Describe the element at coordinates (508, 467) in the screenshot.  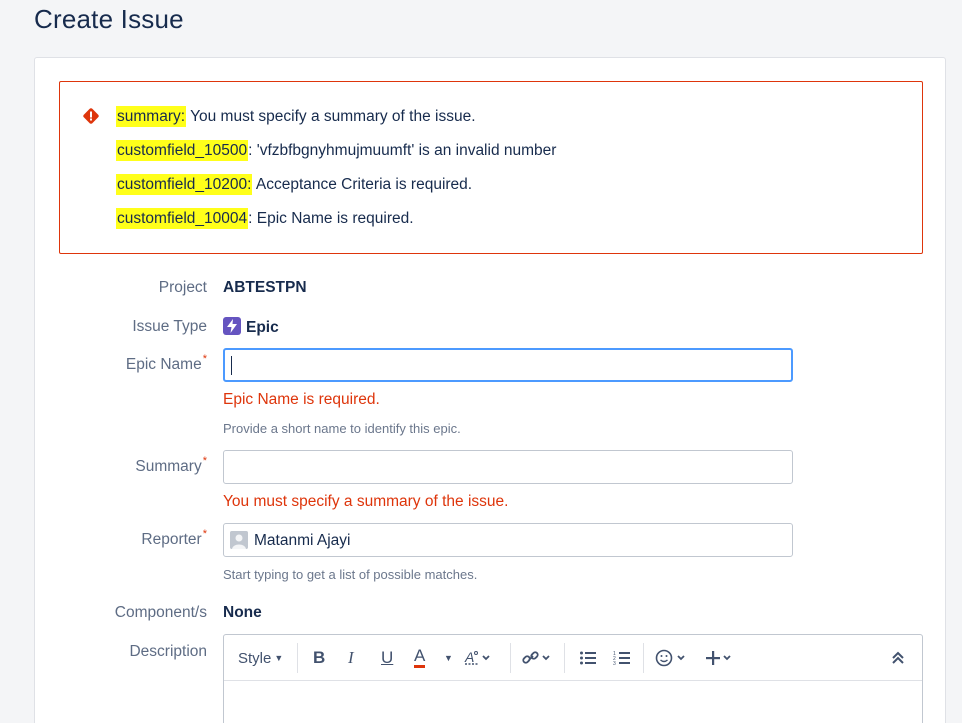
I see `summary-input` at that location.